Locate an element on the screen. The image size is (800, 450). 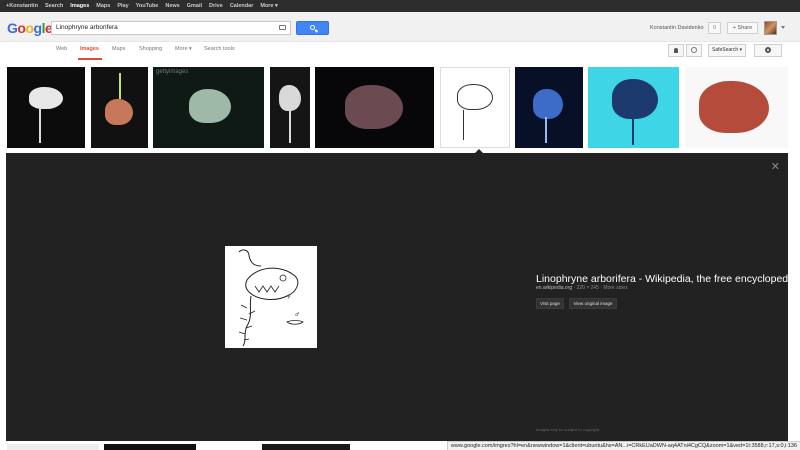
anglerfish-sketch is located at coordinates (475, 97).